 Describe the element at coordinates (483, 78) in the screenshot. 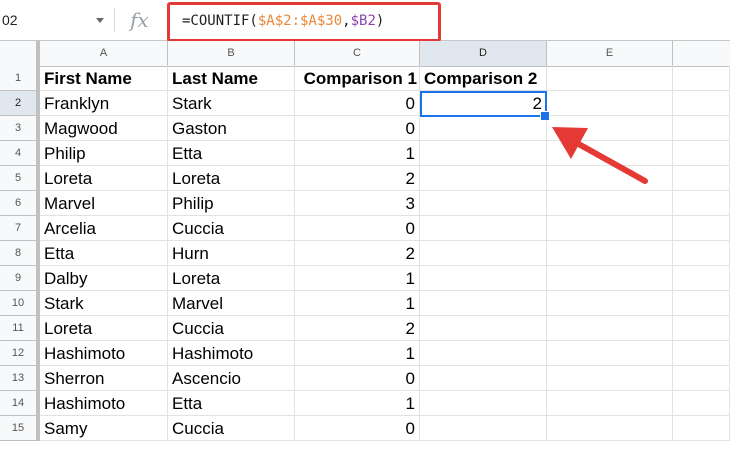

I see `header-cell-comparison-2: Comparison 2` at that location.